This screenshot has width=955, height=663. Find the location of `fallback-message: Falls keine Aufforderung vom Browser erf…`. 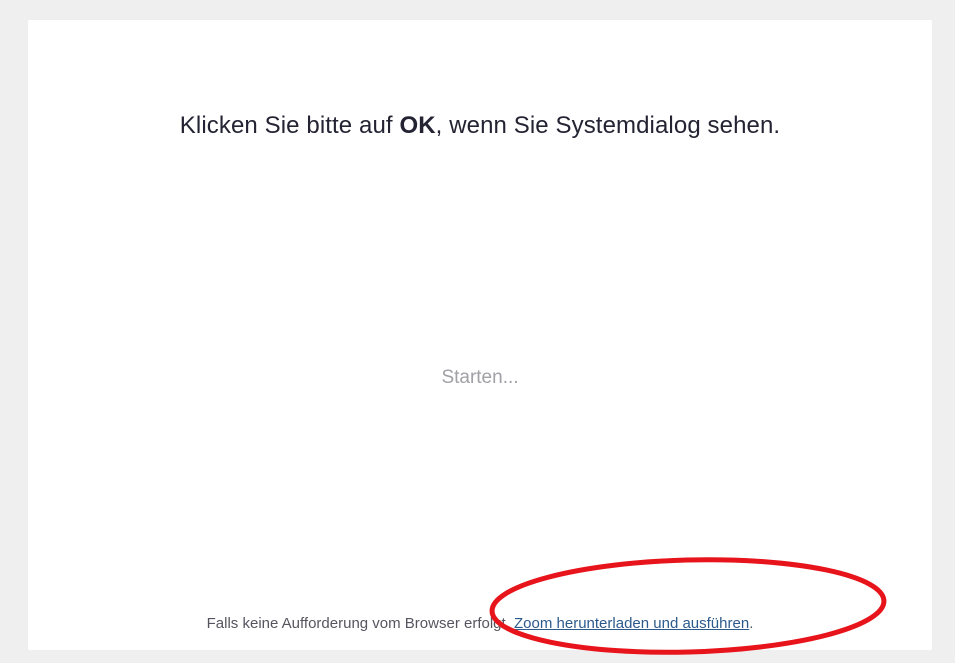

fallback-message: Falls keine Aufforderung vom Browser erf… is located at coordinates (480, 623).